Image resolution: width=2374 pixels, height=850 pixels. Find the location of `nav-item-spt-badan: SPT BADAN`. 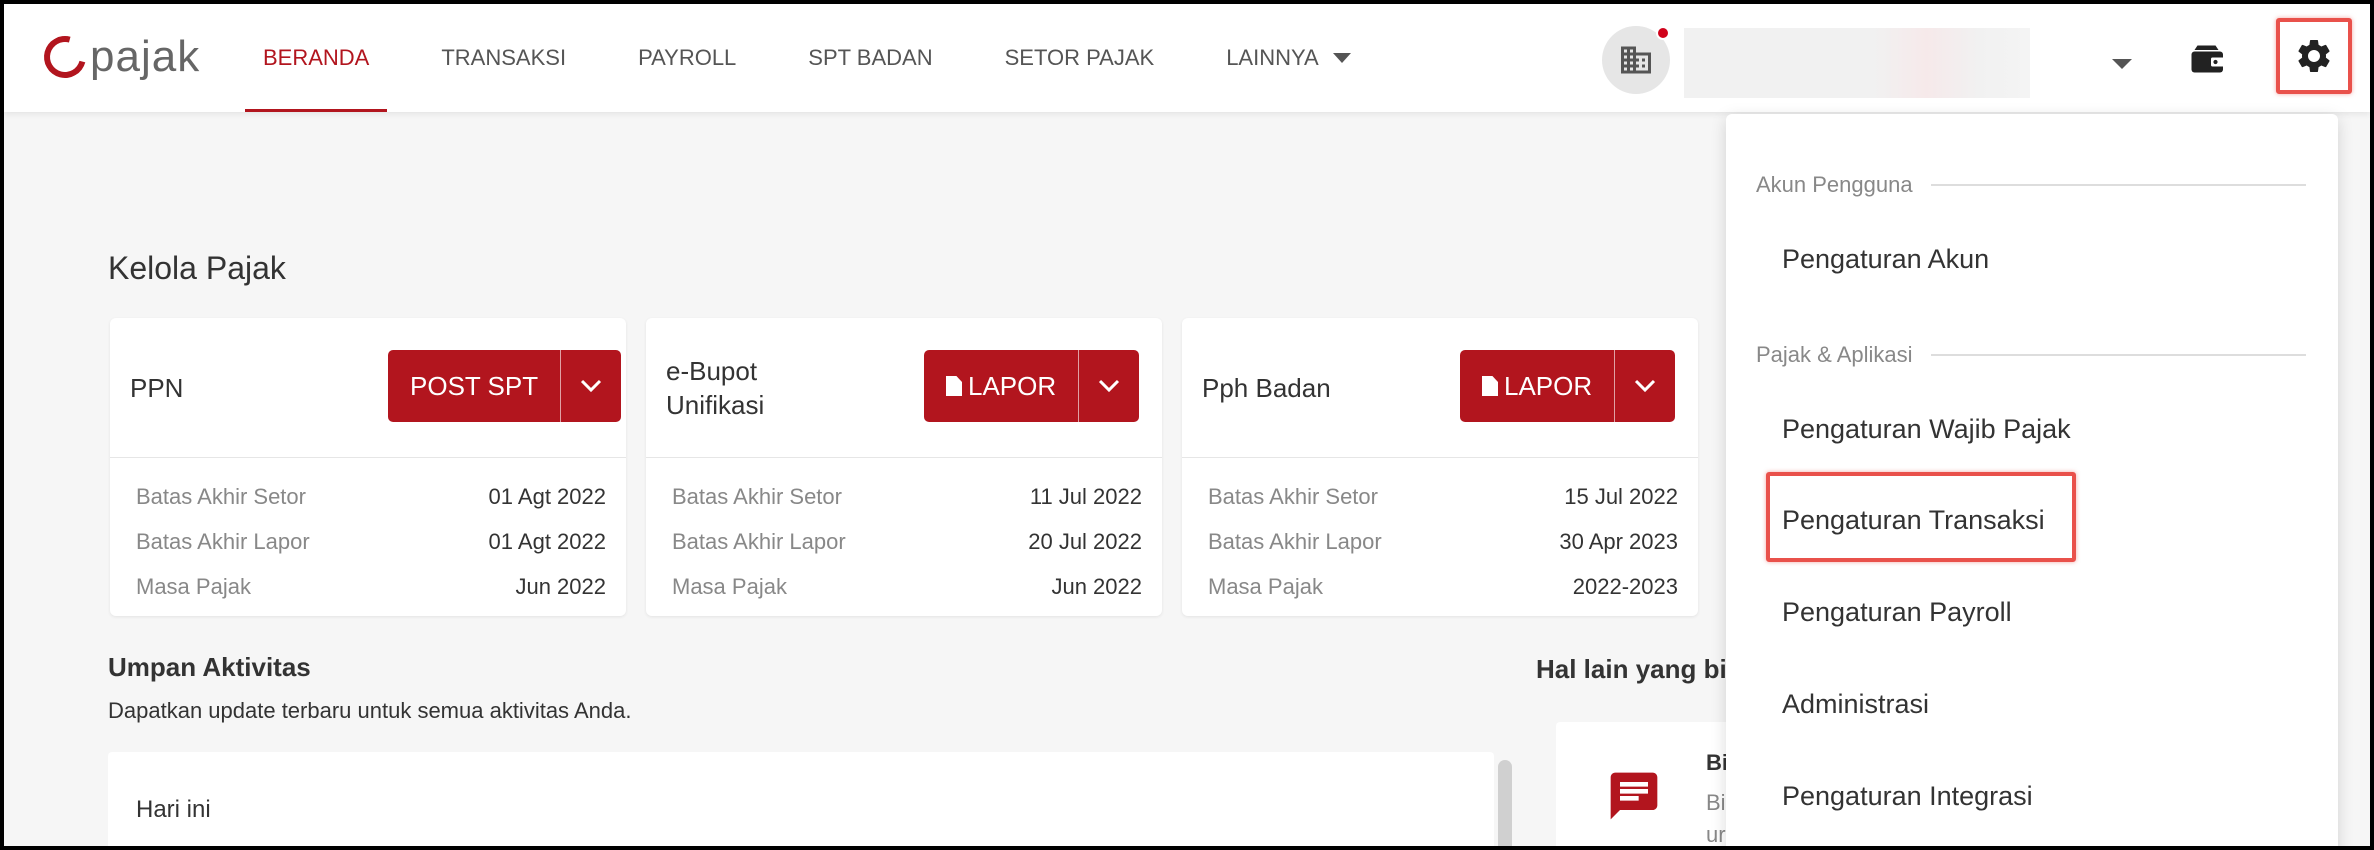

nav-item-spt-badan: SPT BADAN is located at coordinates (870, 58).